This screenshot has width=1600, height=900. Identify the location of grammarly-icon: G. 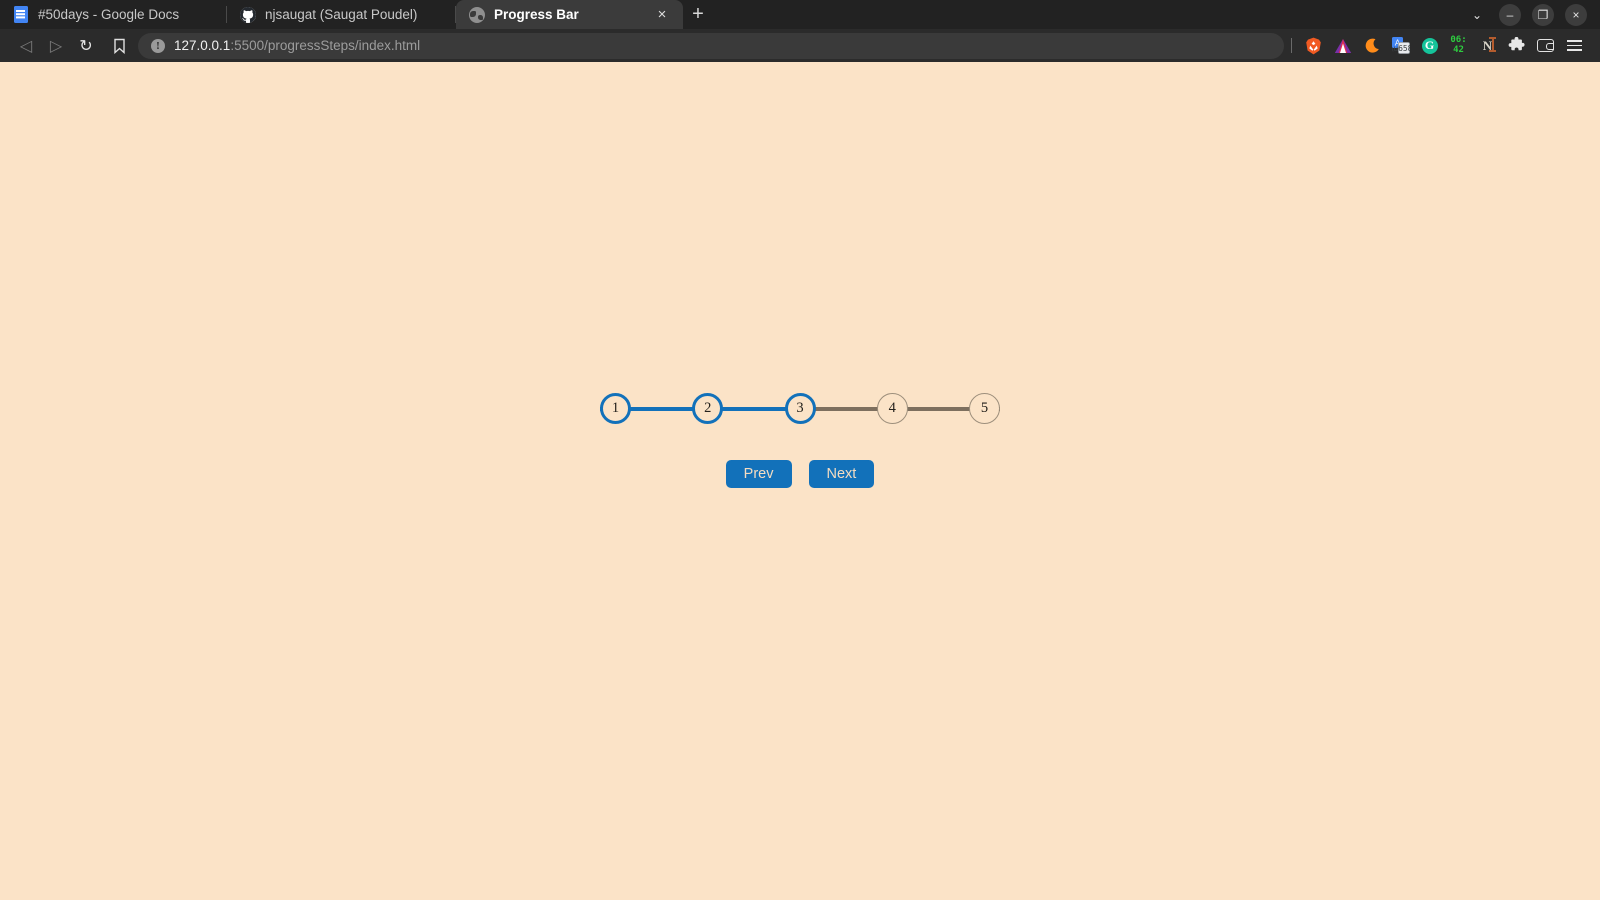
(1429, 45).